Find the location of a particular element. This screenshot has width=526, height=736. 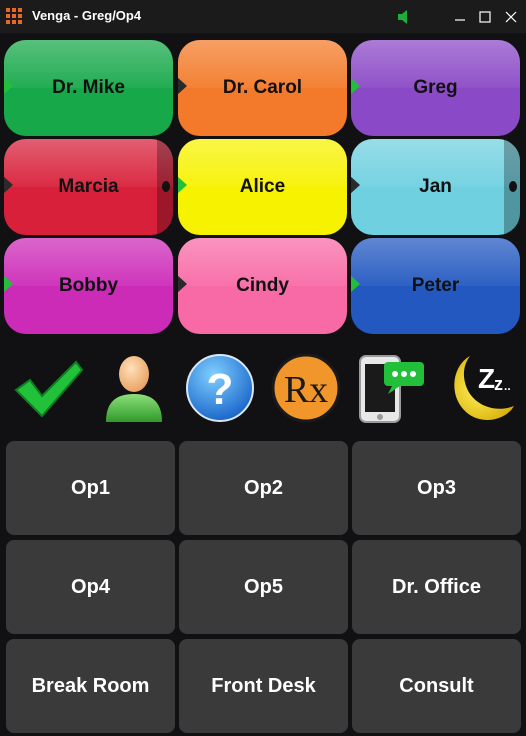

person-tile-bobby: Bobby is located at coordinates (88, 286).